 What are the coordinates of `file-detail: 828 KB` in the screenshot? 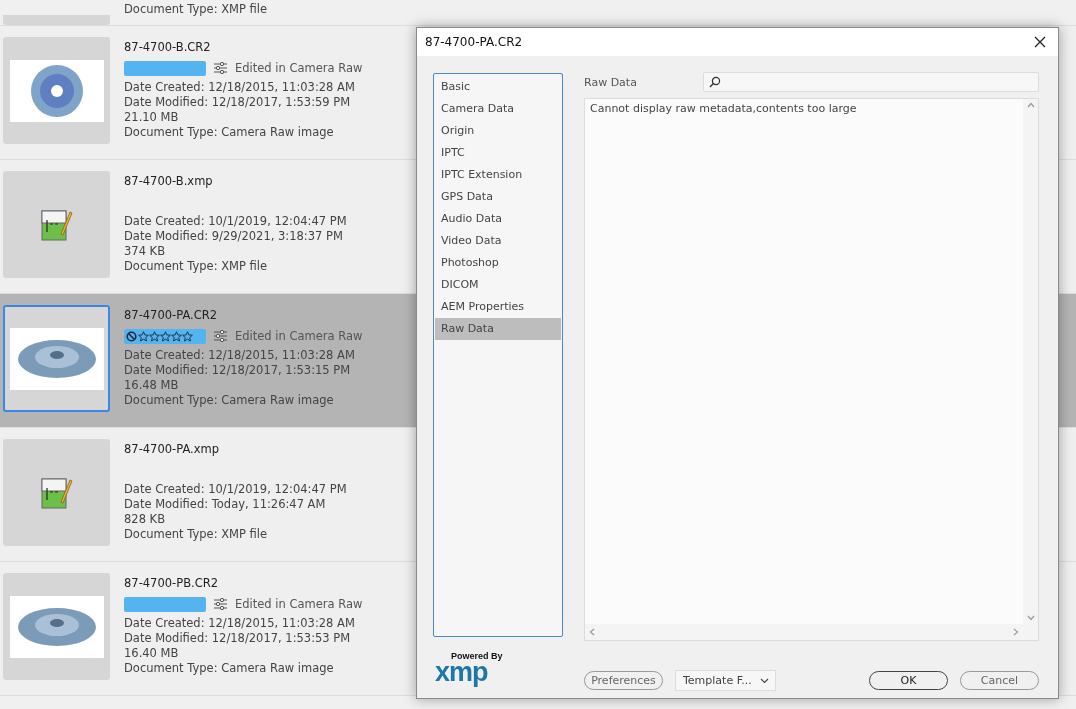 It's located at (145, 519).